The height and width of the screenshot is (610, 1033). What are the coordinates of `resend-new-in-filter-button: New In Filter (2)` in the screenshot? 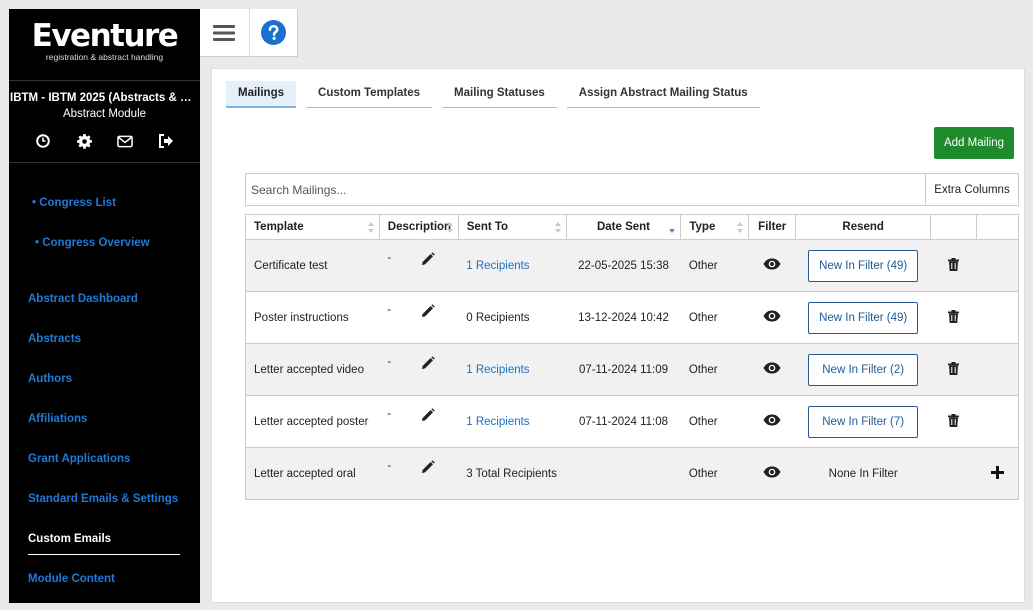 It's located at (863, 369).